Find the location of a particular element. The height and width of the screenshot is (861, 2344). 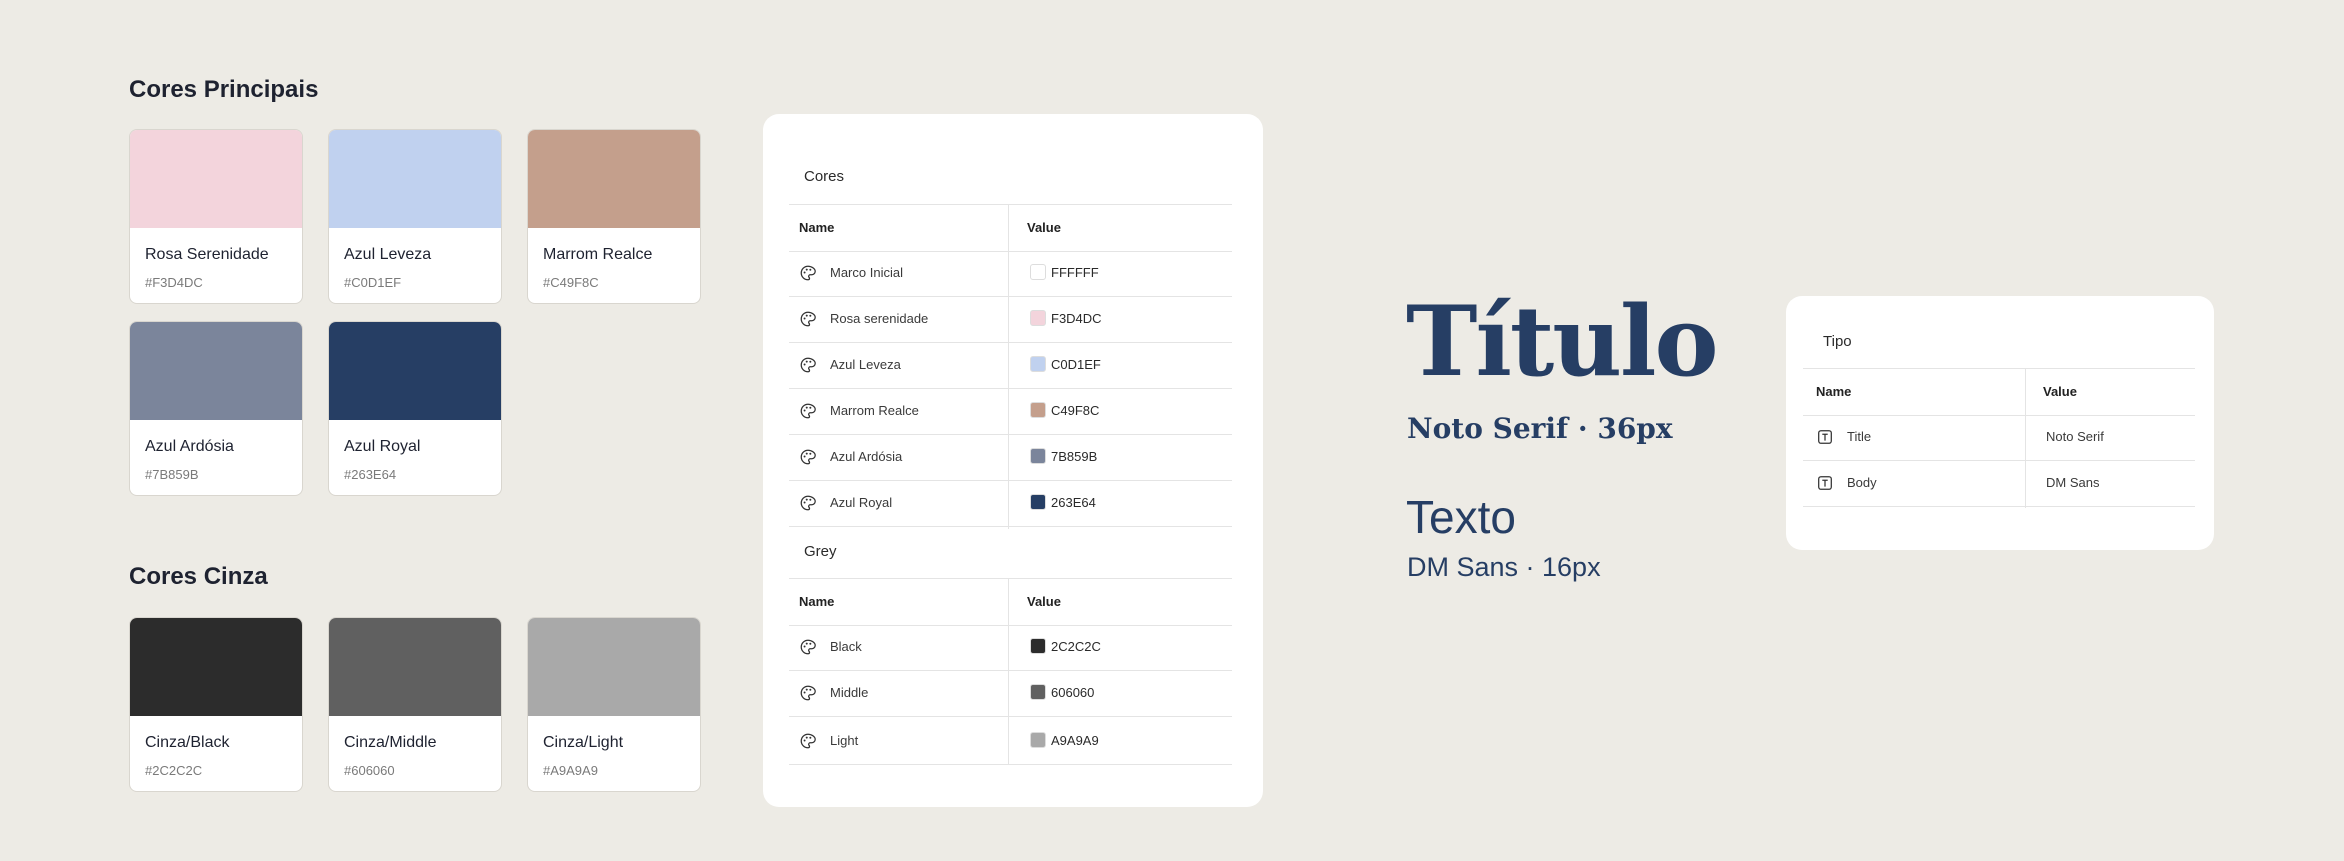

table-row: Light A9A9A9 is located at coordinates (1010, 741).